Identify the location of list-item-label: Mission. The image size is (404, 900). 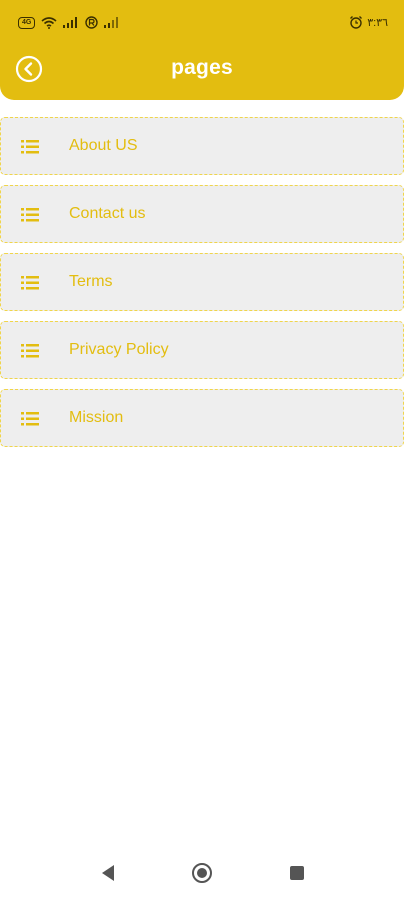
(96, 417).